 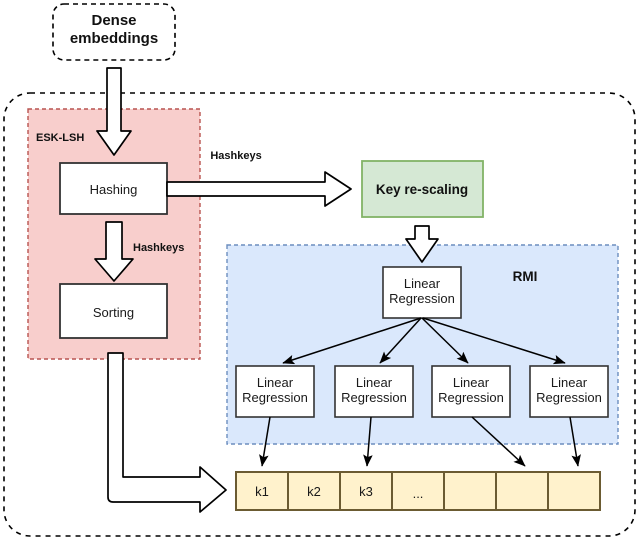 I want to click on rmi-root-label-line2: Regression, so click(x=422, y=298).